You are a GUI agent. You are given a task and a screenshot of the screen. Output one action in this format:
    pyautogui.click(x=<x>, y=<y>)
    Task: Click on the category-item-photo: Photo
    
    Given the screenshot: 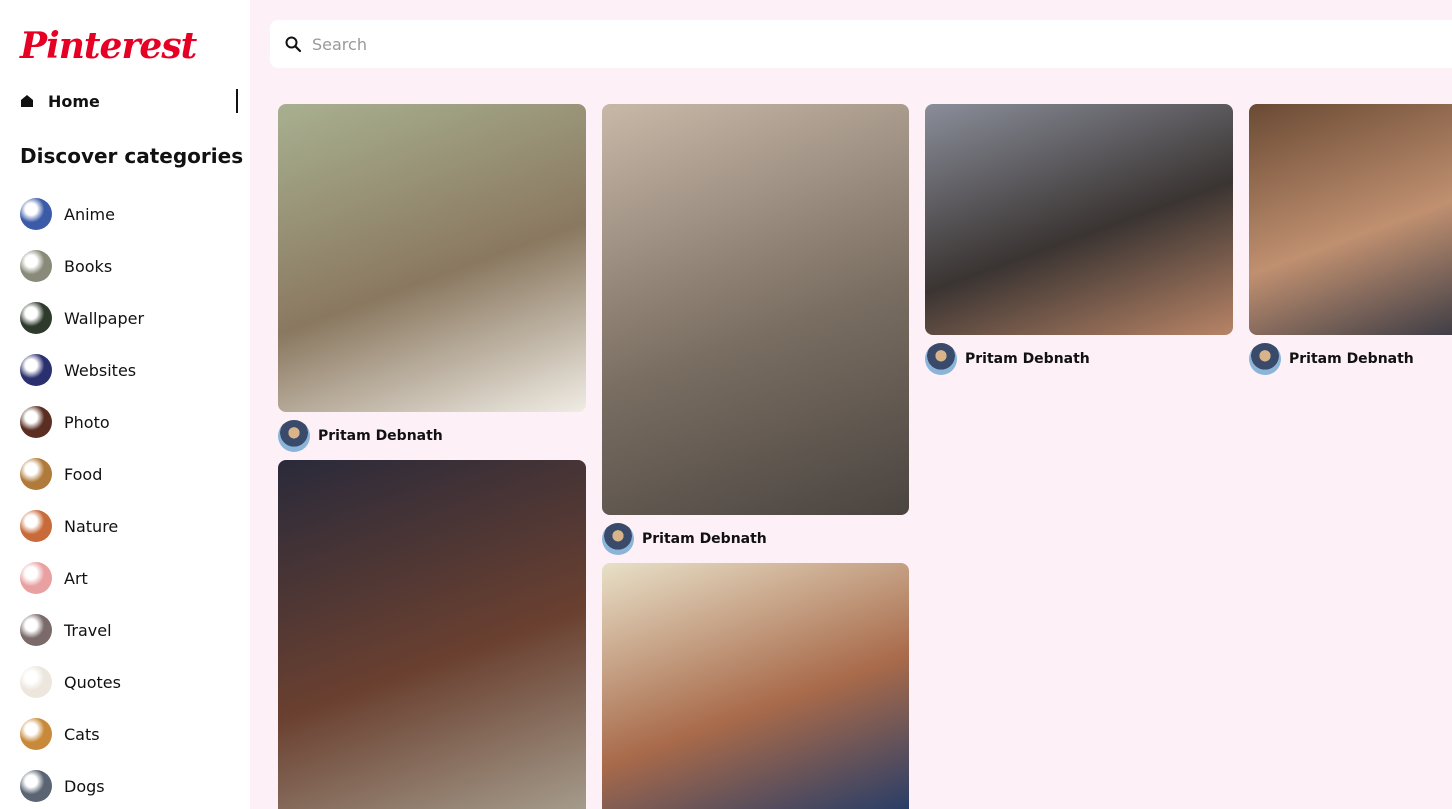 What is the action you would take?
    pyautogui.click(x=82, y=422)
    